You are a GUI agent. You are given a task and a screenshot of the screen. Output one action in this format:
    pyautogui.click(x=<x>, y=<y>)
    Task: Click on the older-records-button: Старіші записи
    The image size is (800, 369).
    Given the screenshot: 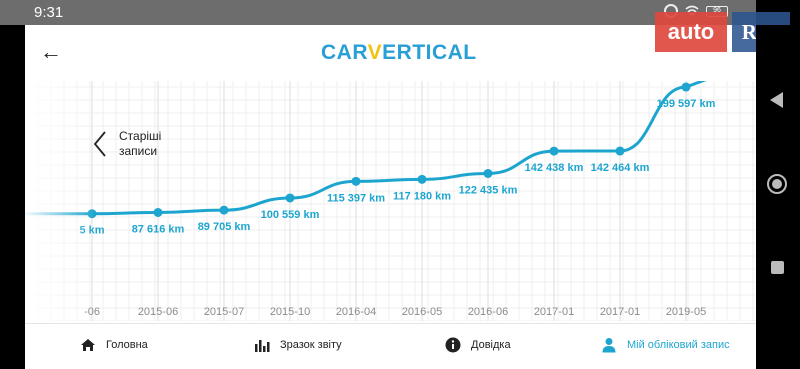 What is the action you would take?
    pyautogui.click(x=128, y=144)
    